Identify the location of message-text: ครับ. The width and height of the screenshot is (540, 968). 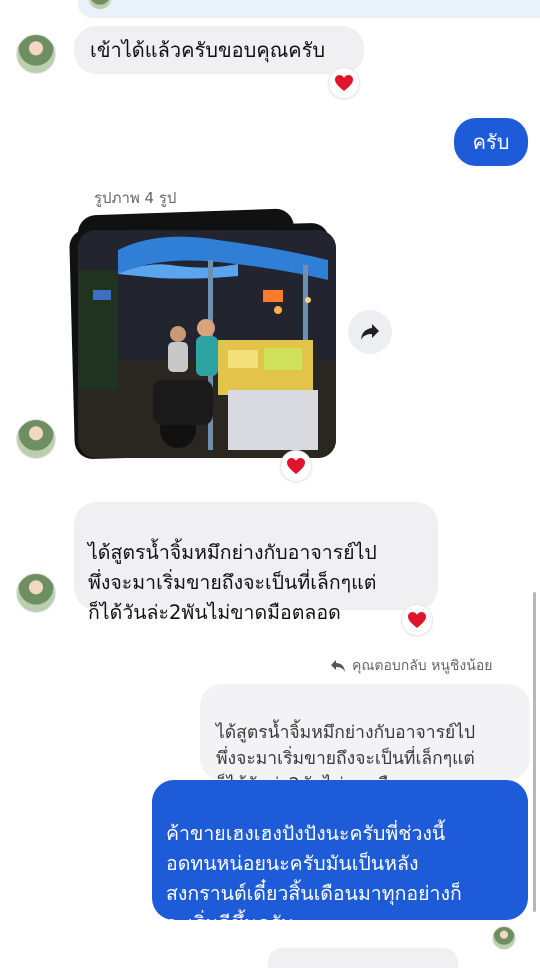
(491, 142).